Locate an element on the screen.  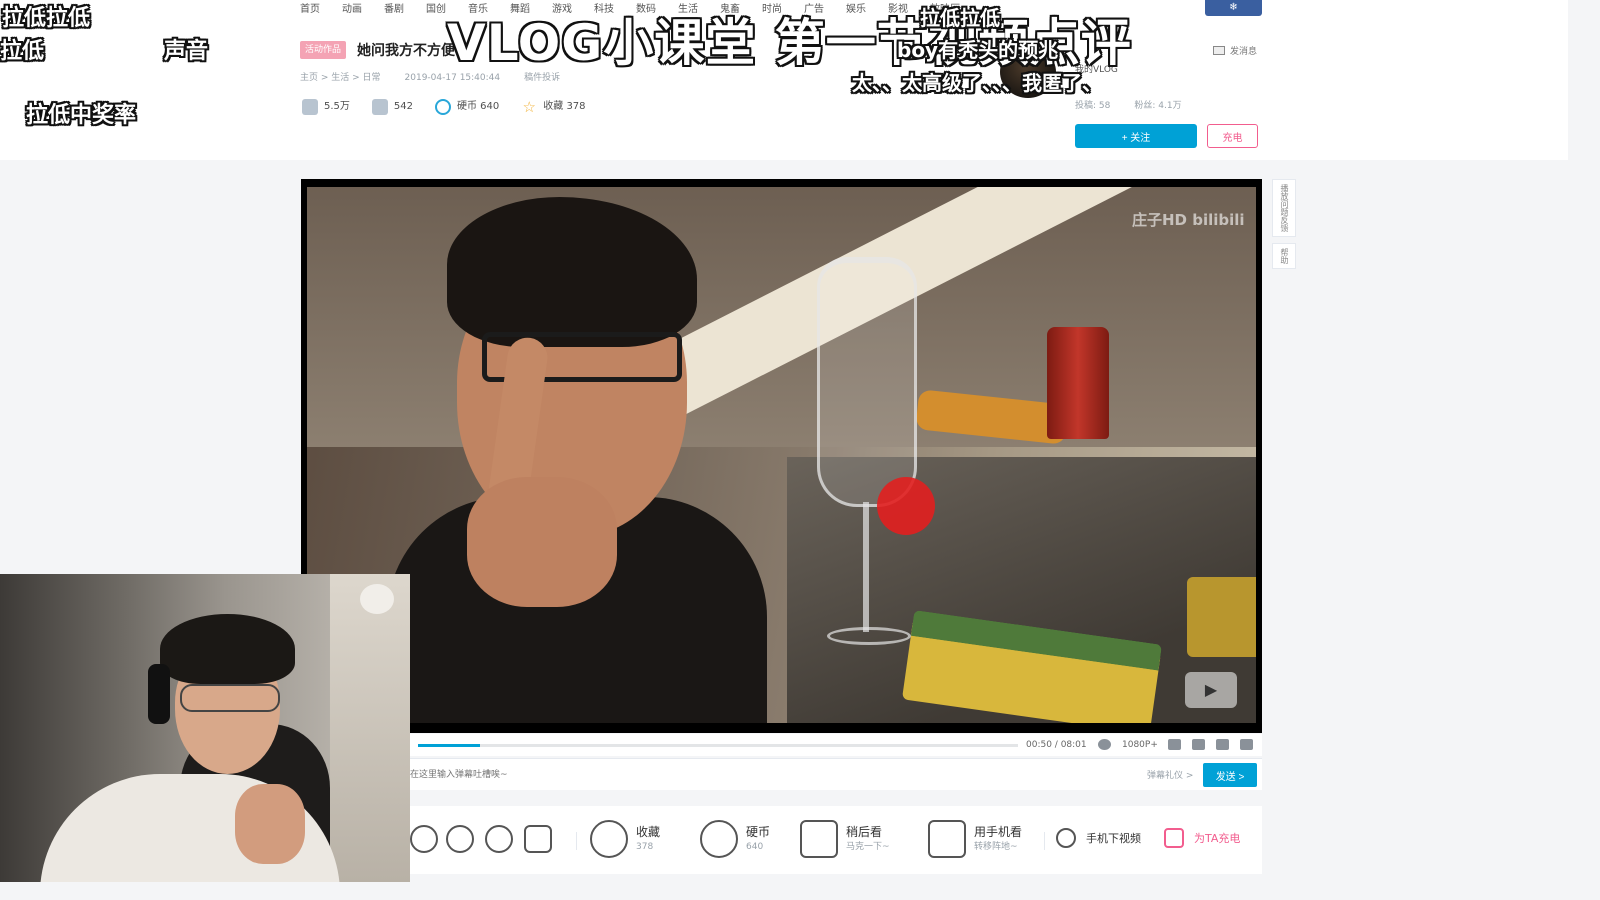
player-side-tabs: 播放问题反馈 帮助 is located at coordinates (1284, 227).